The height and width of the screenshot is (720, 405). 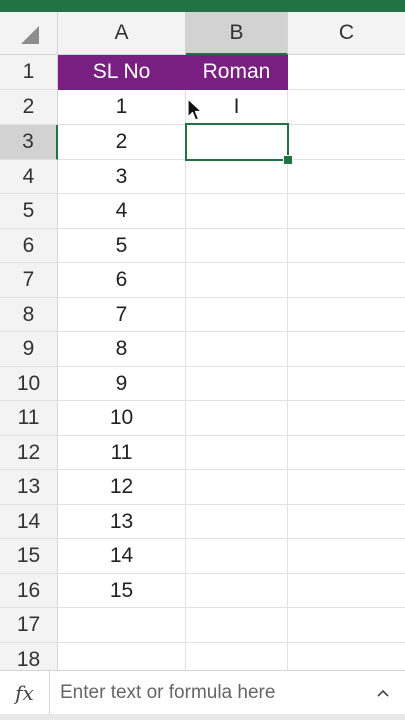 I want to click on cell-b9, so click(x=237, y=349).